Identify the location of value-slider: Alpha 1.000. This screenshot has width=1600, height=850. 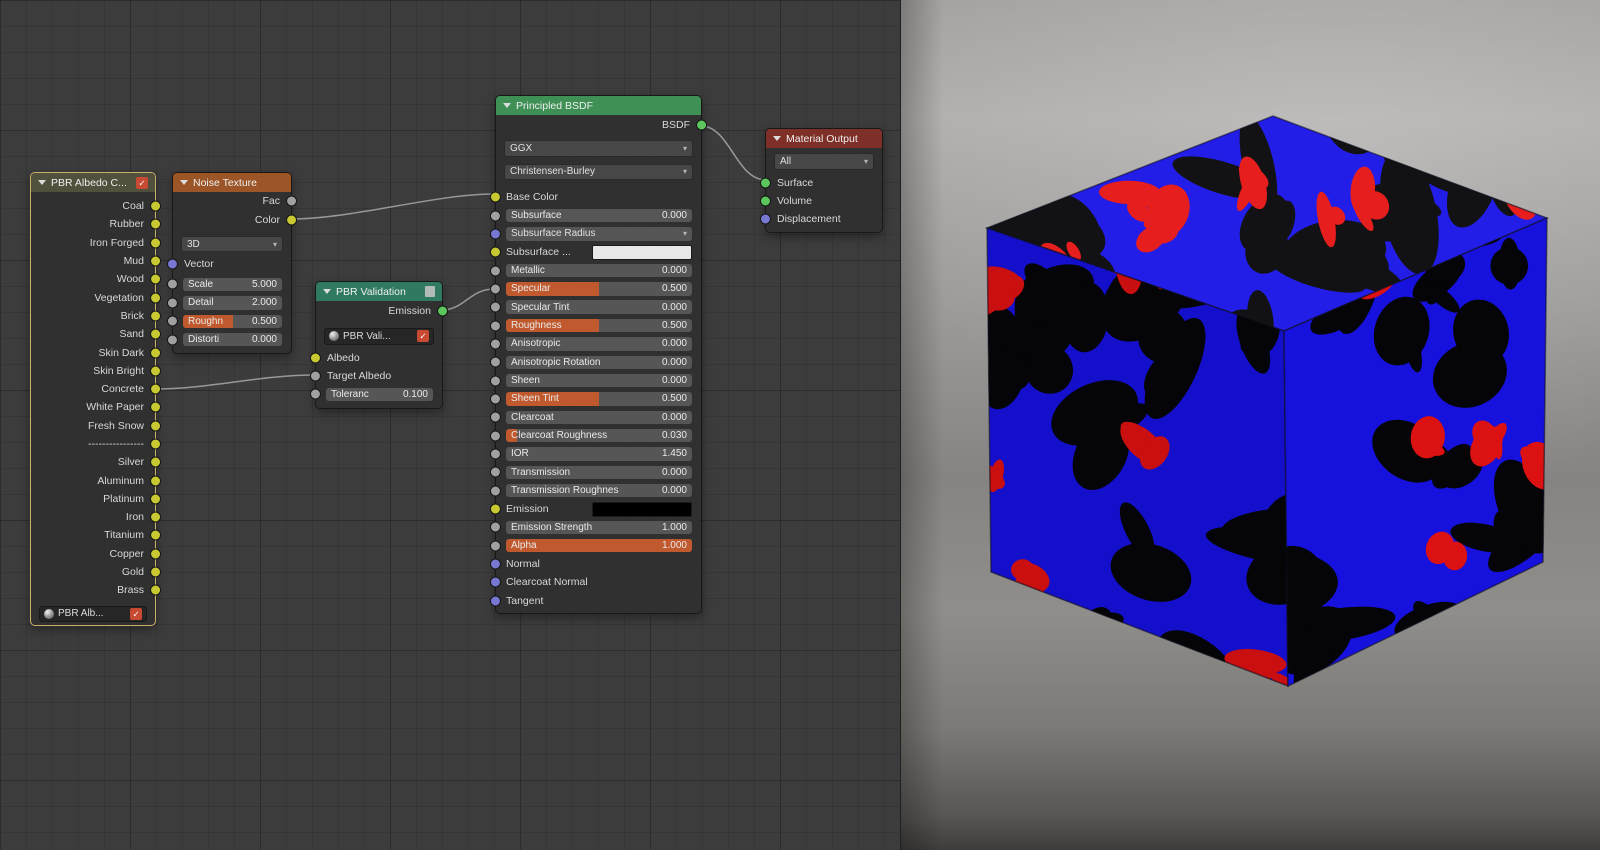
(599, 545).